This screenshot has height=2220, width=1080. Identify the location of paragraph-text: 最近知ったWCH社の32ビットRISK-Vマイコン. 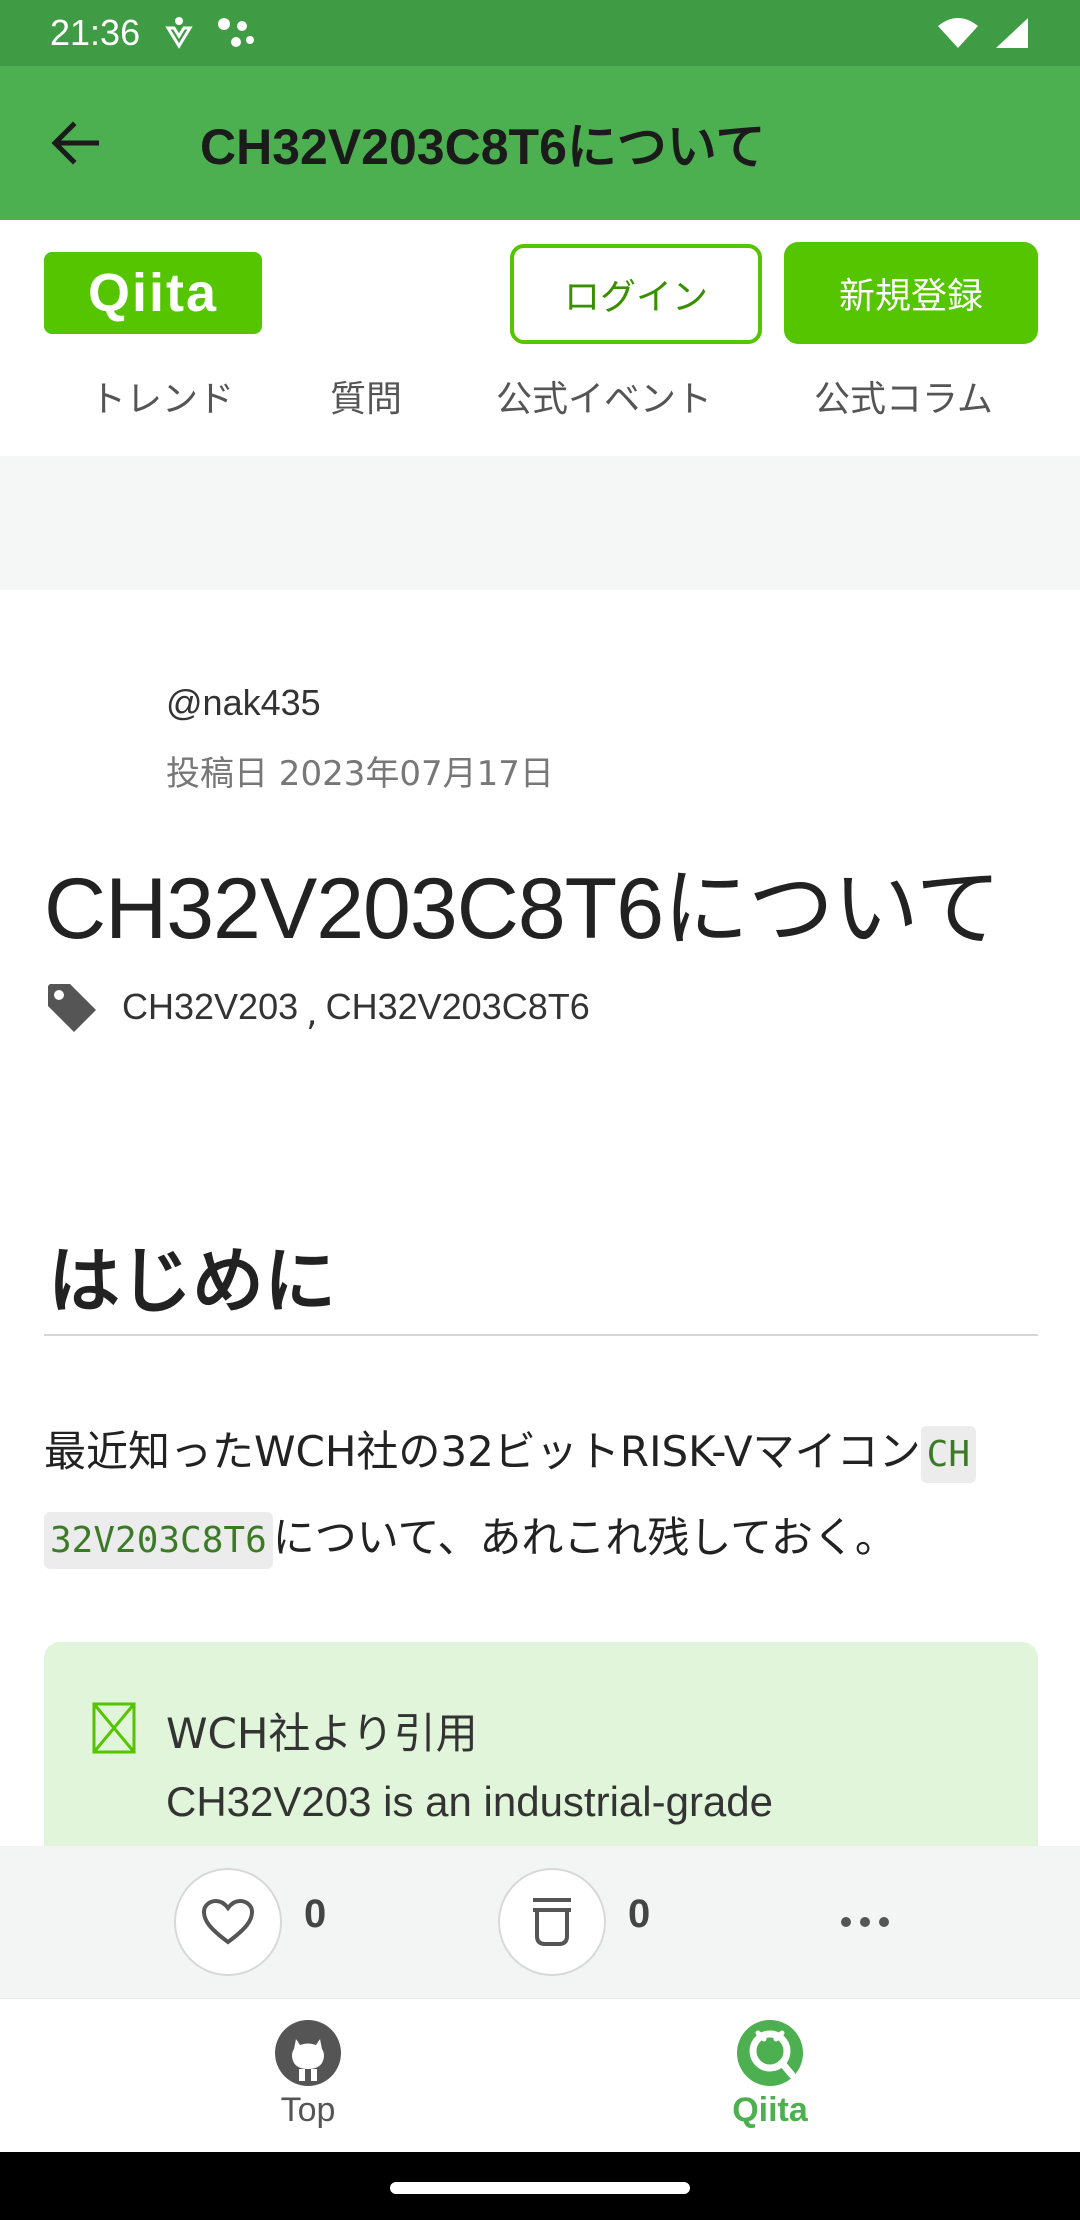
(482, 1451).